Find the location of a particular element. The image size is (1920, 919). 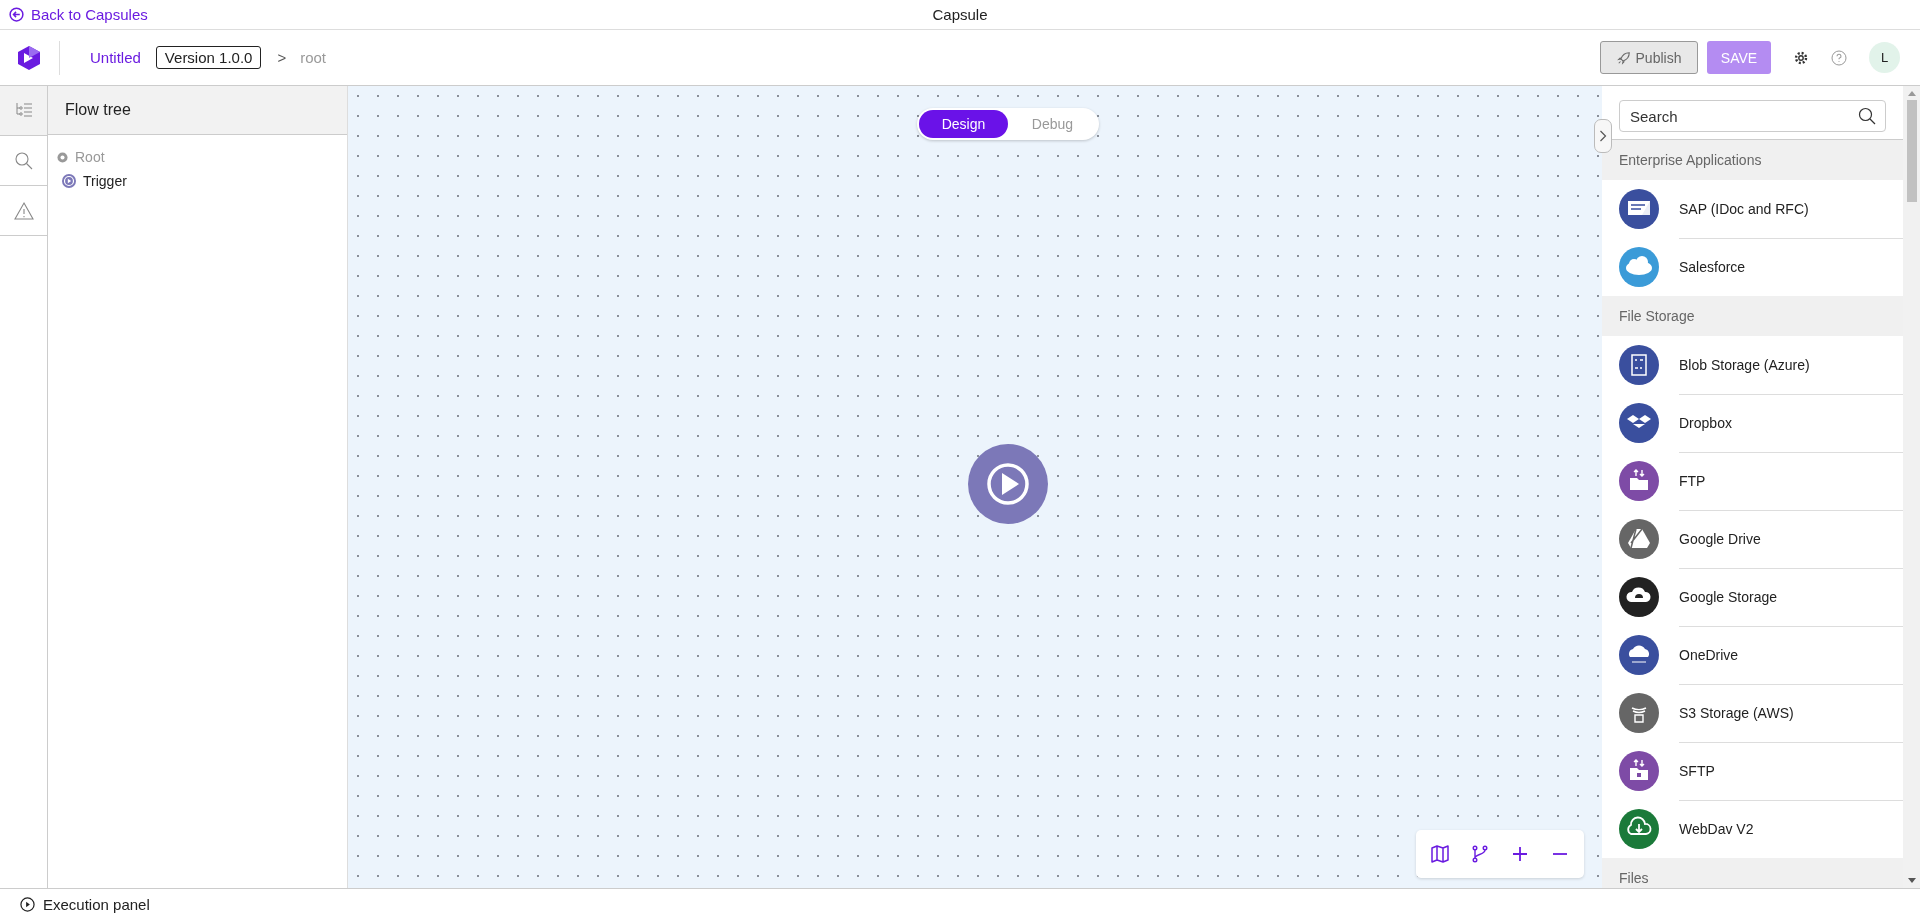

rocket-icon is located at coordinates (1623, 57).